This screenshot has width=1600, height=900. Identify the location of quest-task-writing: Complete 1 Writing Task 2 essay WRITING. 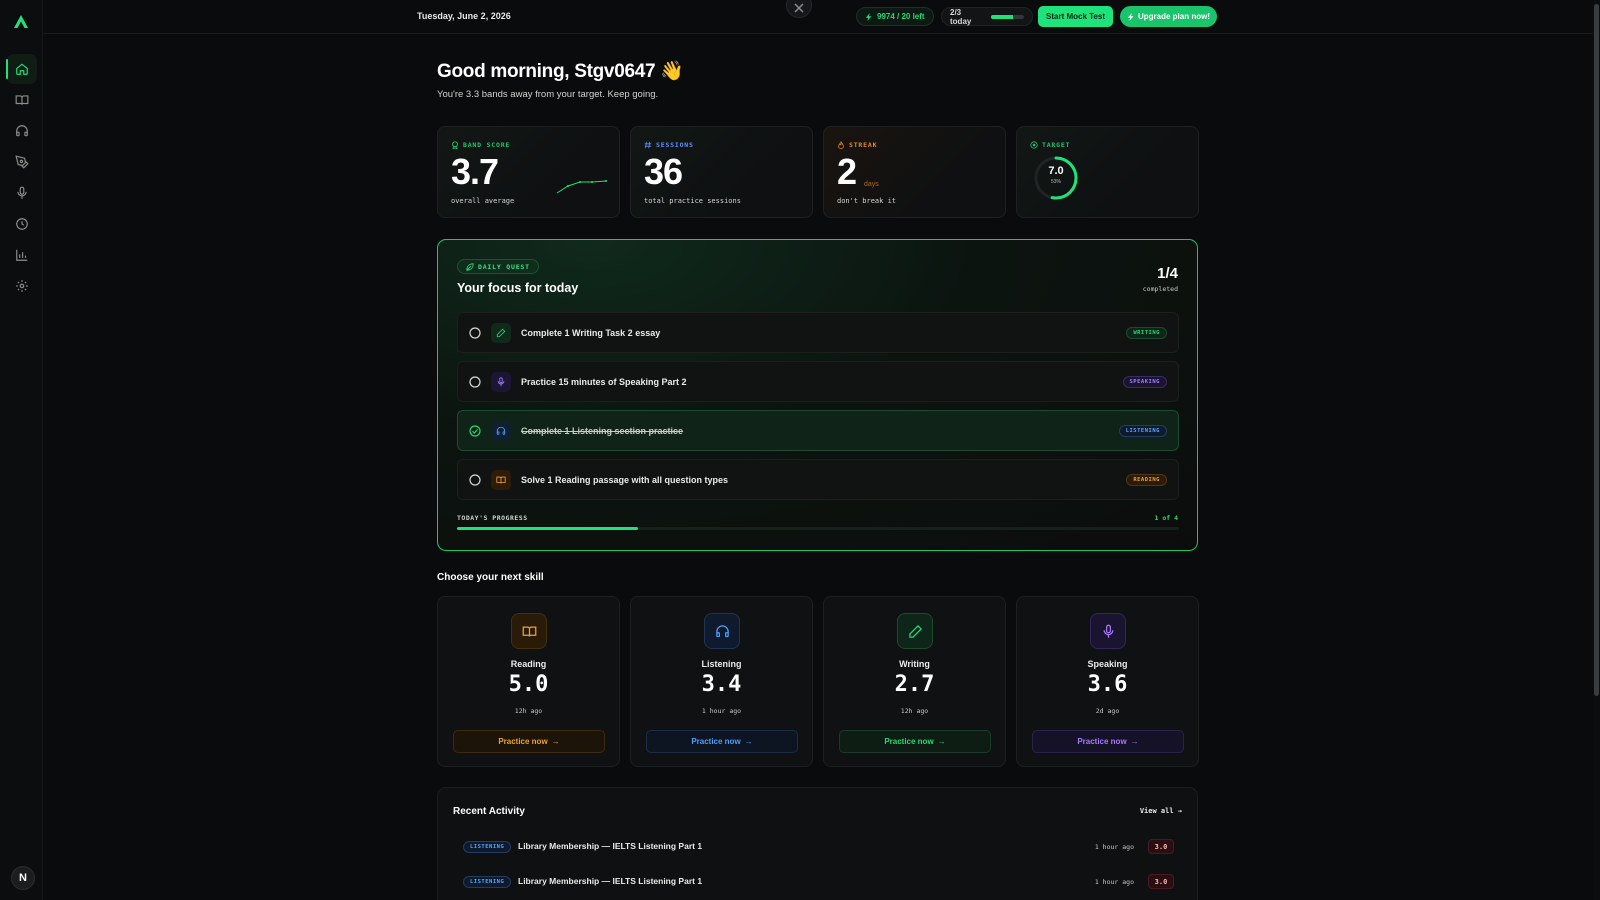
(818, 332).